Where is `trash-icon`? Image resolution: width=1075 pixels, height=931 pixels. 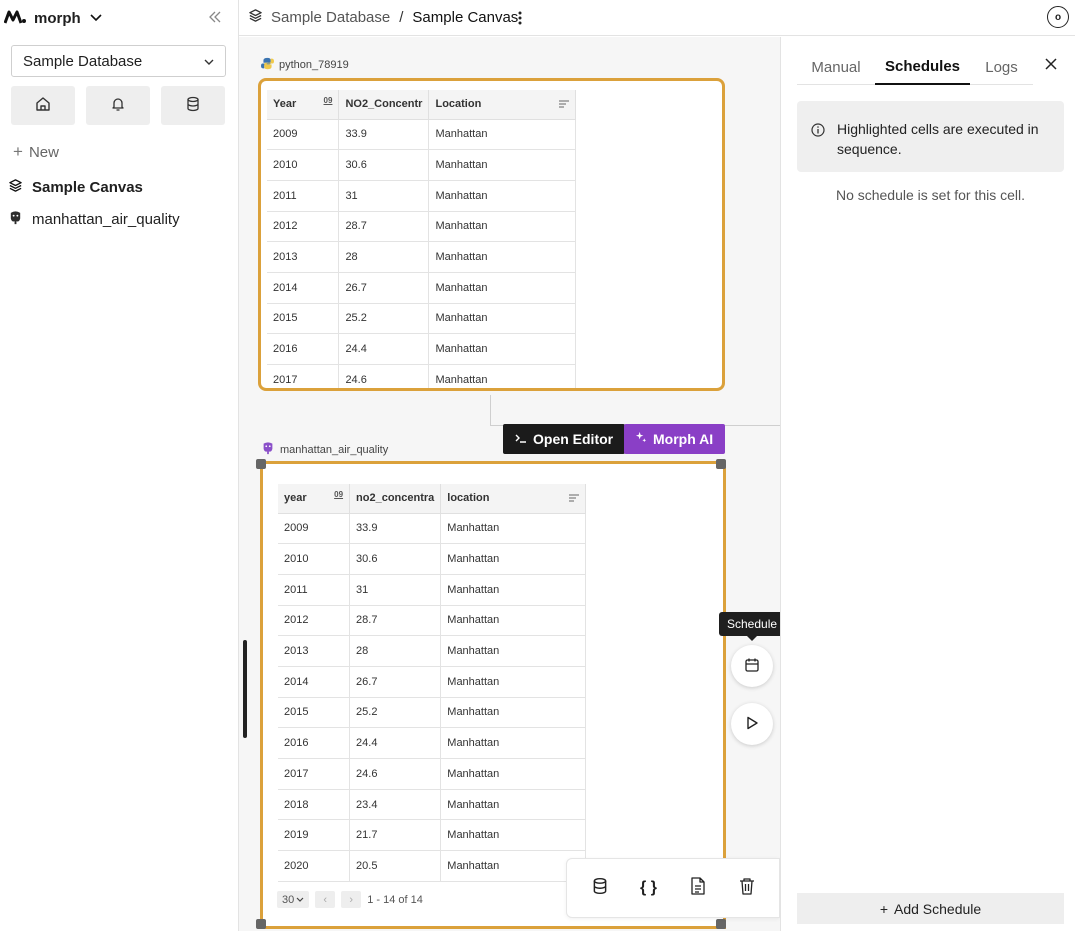
trash-icon is located at coordinates (747, 888).